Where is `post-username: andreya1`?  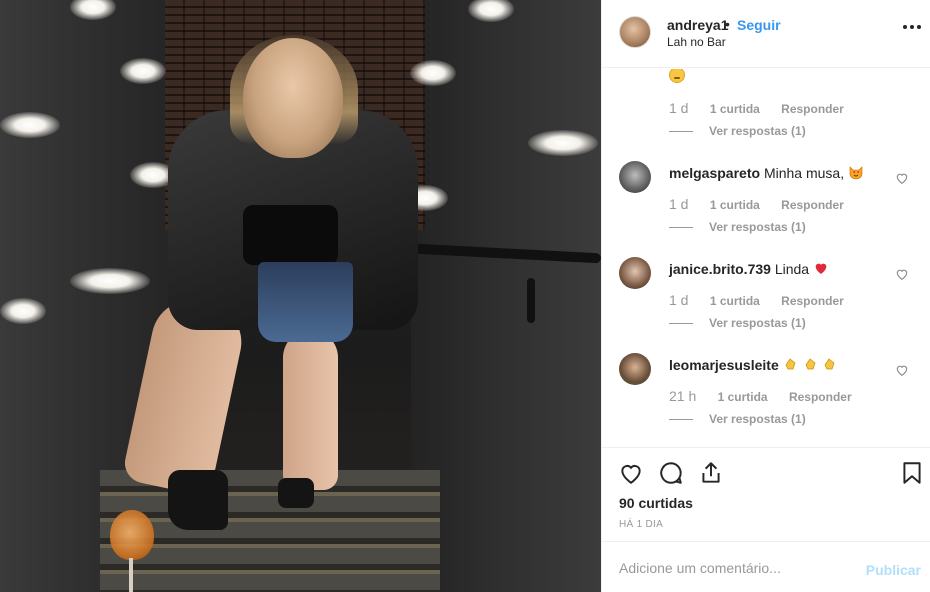
post-username: andreya1 is located at coordinates (697, 25).